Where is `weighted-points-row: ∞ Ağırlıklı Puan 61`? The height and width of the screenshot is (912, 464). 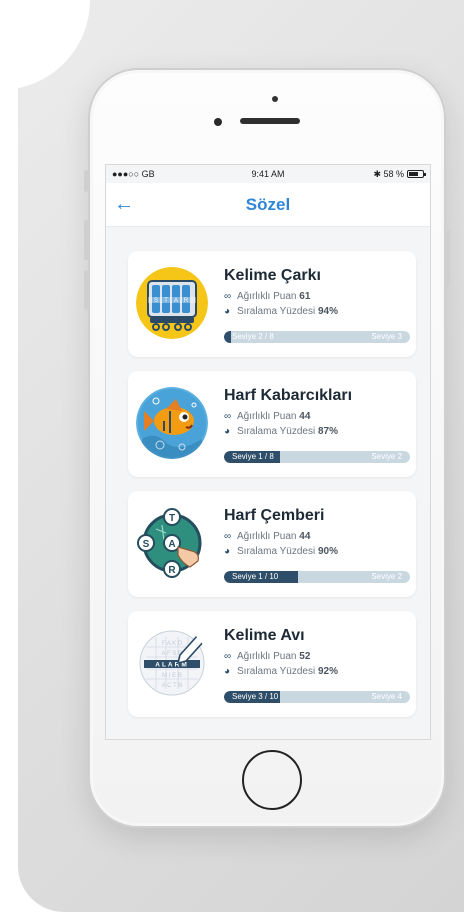 weighted-points-row: ∞ Ağırlıklı Puan 61 is located at coordinates (267, 296).